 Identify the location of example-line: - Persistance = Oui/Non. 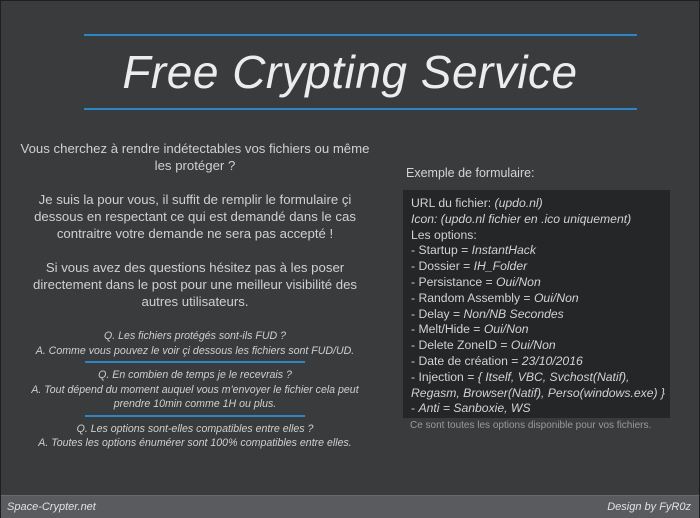
(540, 283).